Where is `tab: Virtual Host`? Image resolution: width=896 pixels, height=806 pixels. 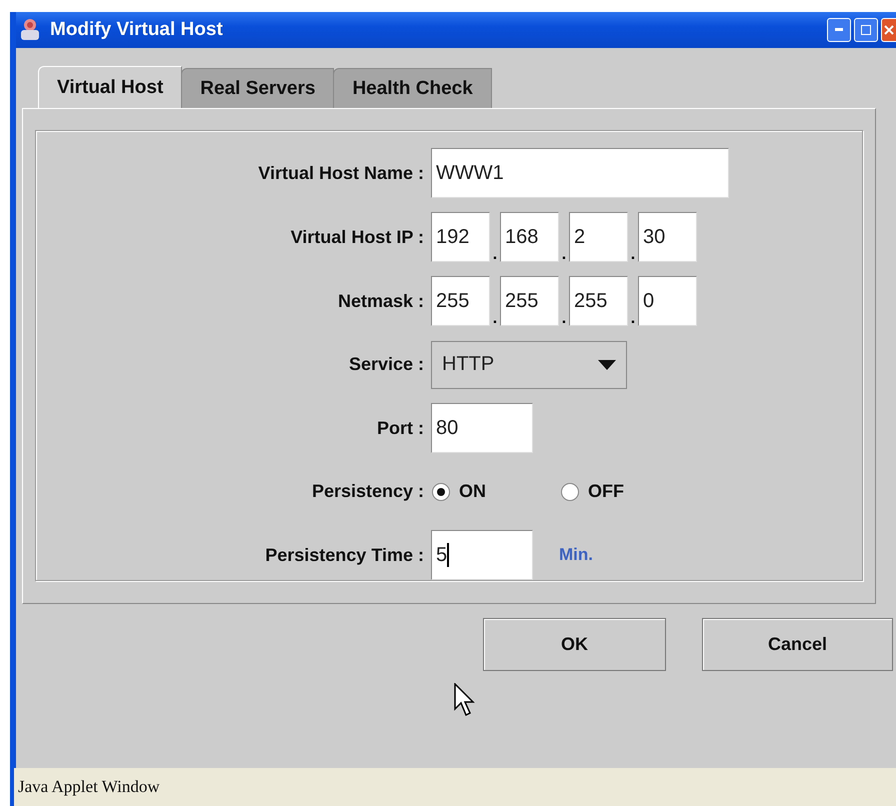 tab: Virtual Host is located at coordinates (110, 87).